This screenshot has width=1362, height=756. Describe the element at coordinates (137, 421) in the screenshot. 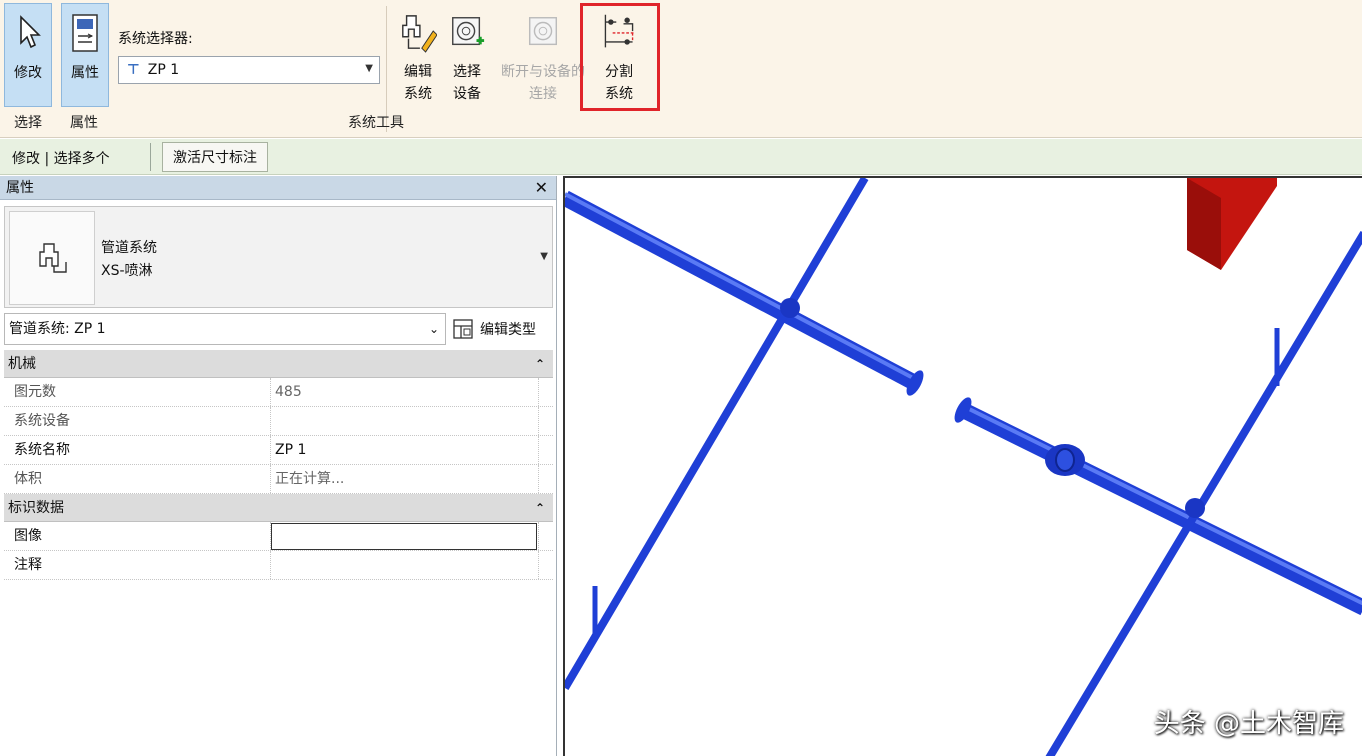

I see `property-key: 系统设备` at that location.